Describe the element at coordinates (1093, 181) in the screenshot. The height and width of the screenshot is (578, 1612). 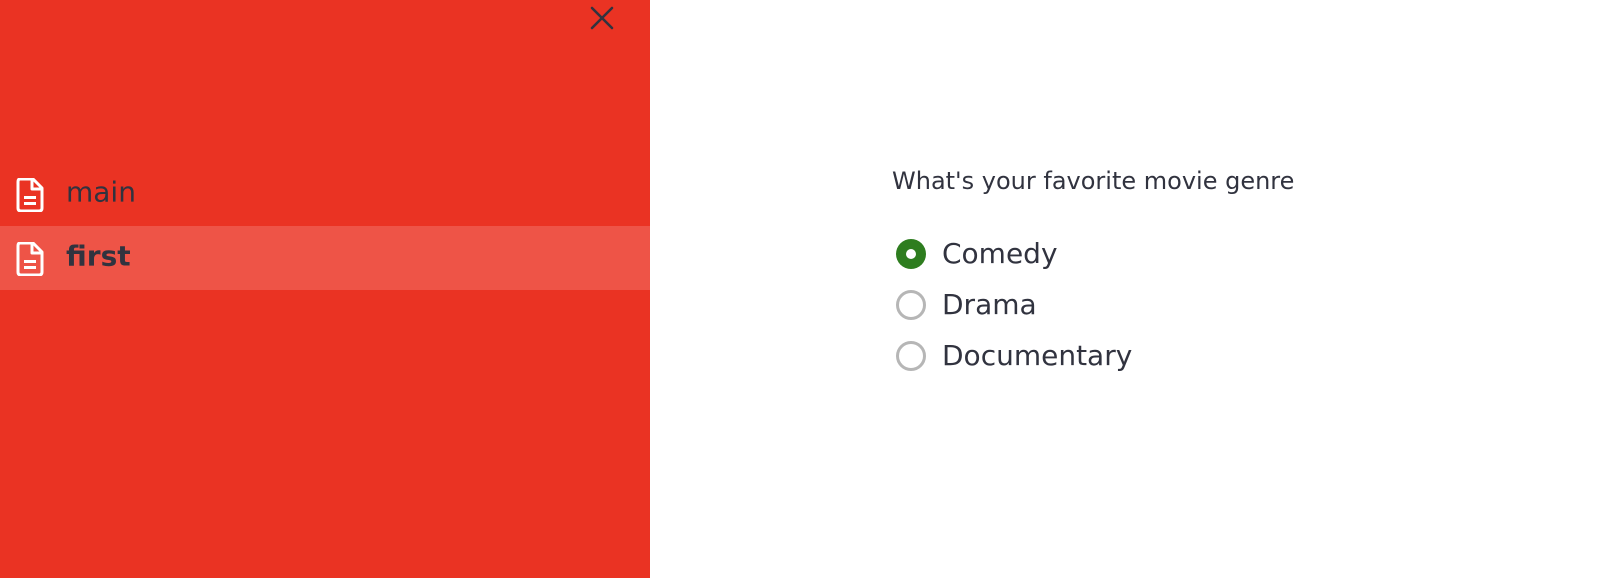
I see `radio-group-label: What's your favorite movie genre` at that location.